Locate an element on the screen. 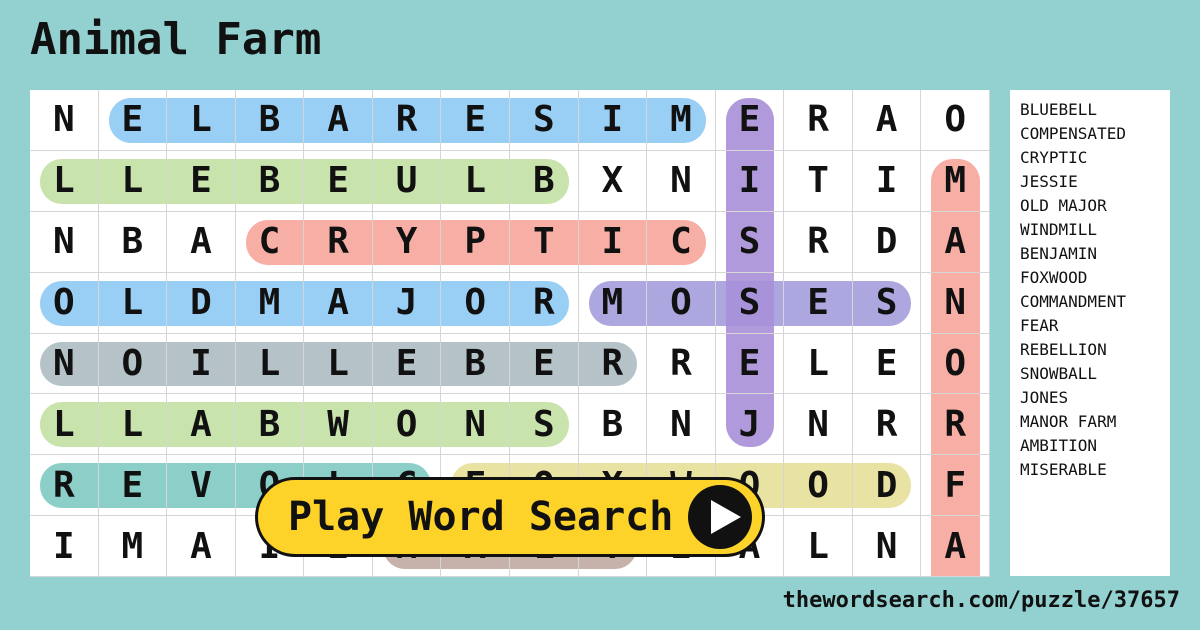 The height and width of the screenshot is (630, 1200). puzzle-url: thewordsearch.com/puzzle/37657 is located at coordinates (981, 600).